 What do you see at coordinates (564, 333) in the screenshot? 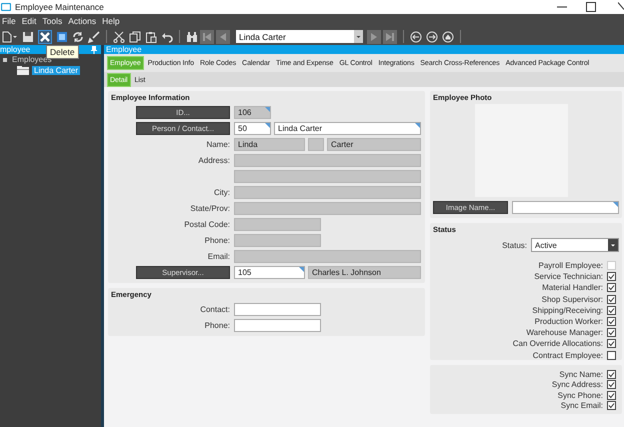
I see `checkbox-label: Warehouse Manager:` at bounding box center [564, 333].